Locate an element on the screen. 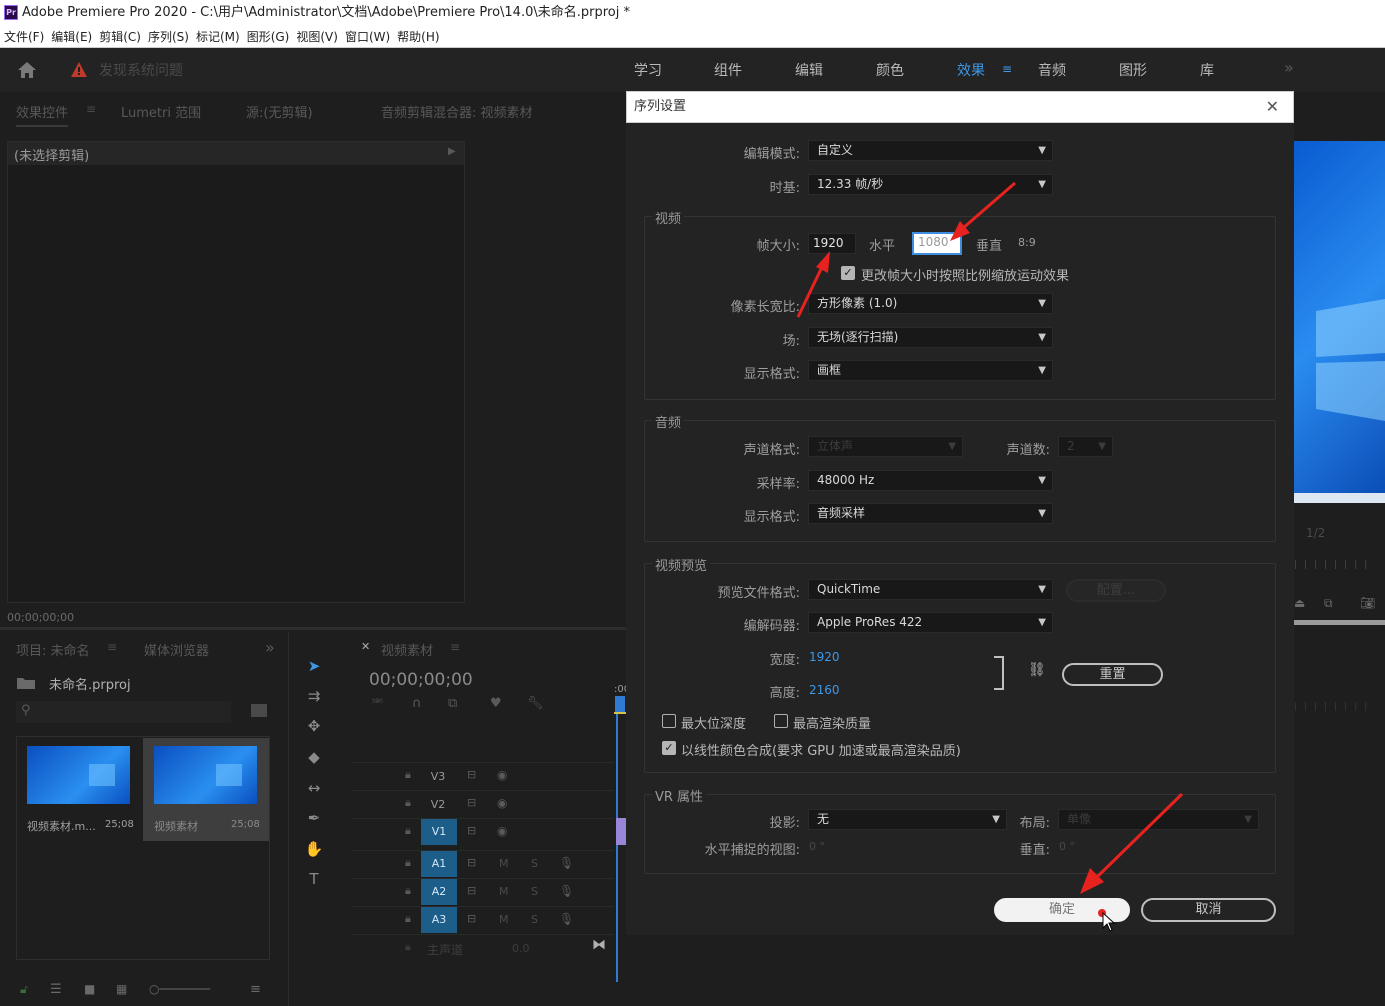  menu-view: 视图(V) is located at coordinates (317, 37).